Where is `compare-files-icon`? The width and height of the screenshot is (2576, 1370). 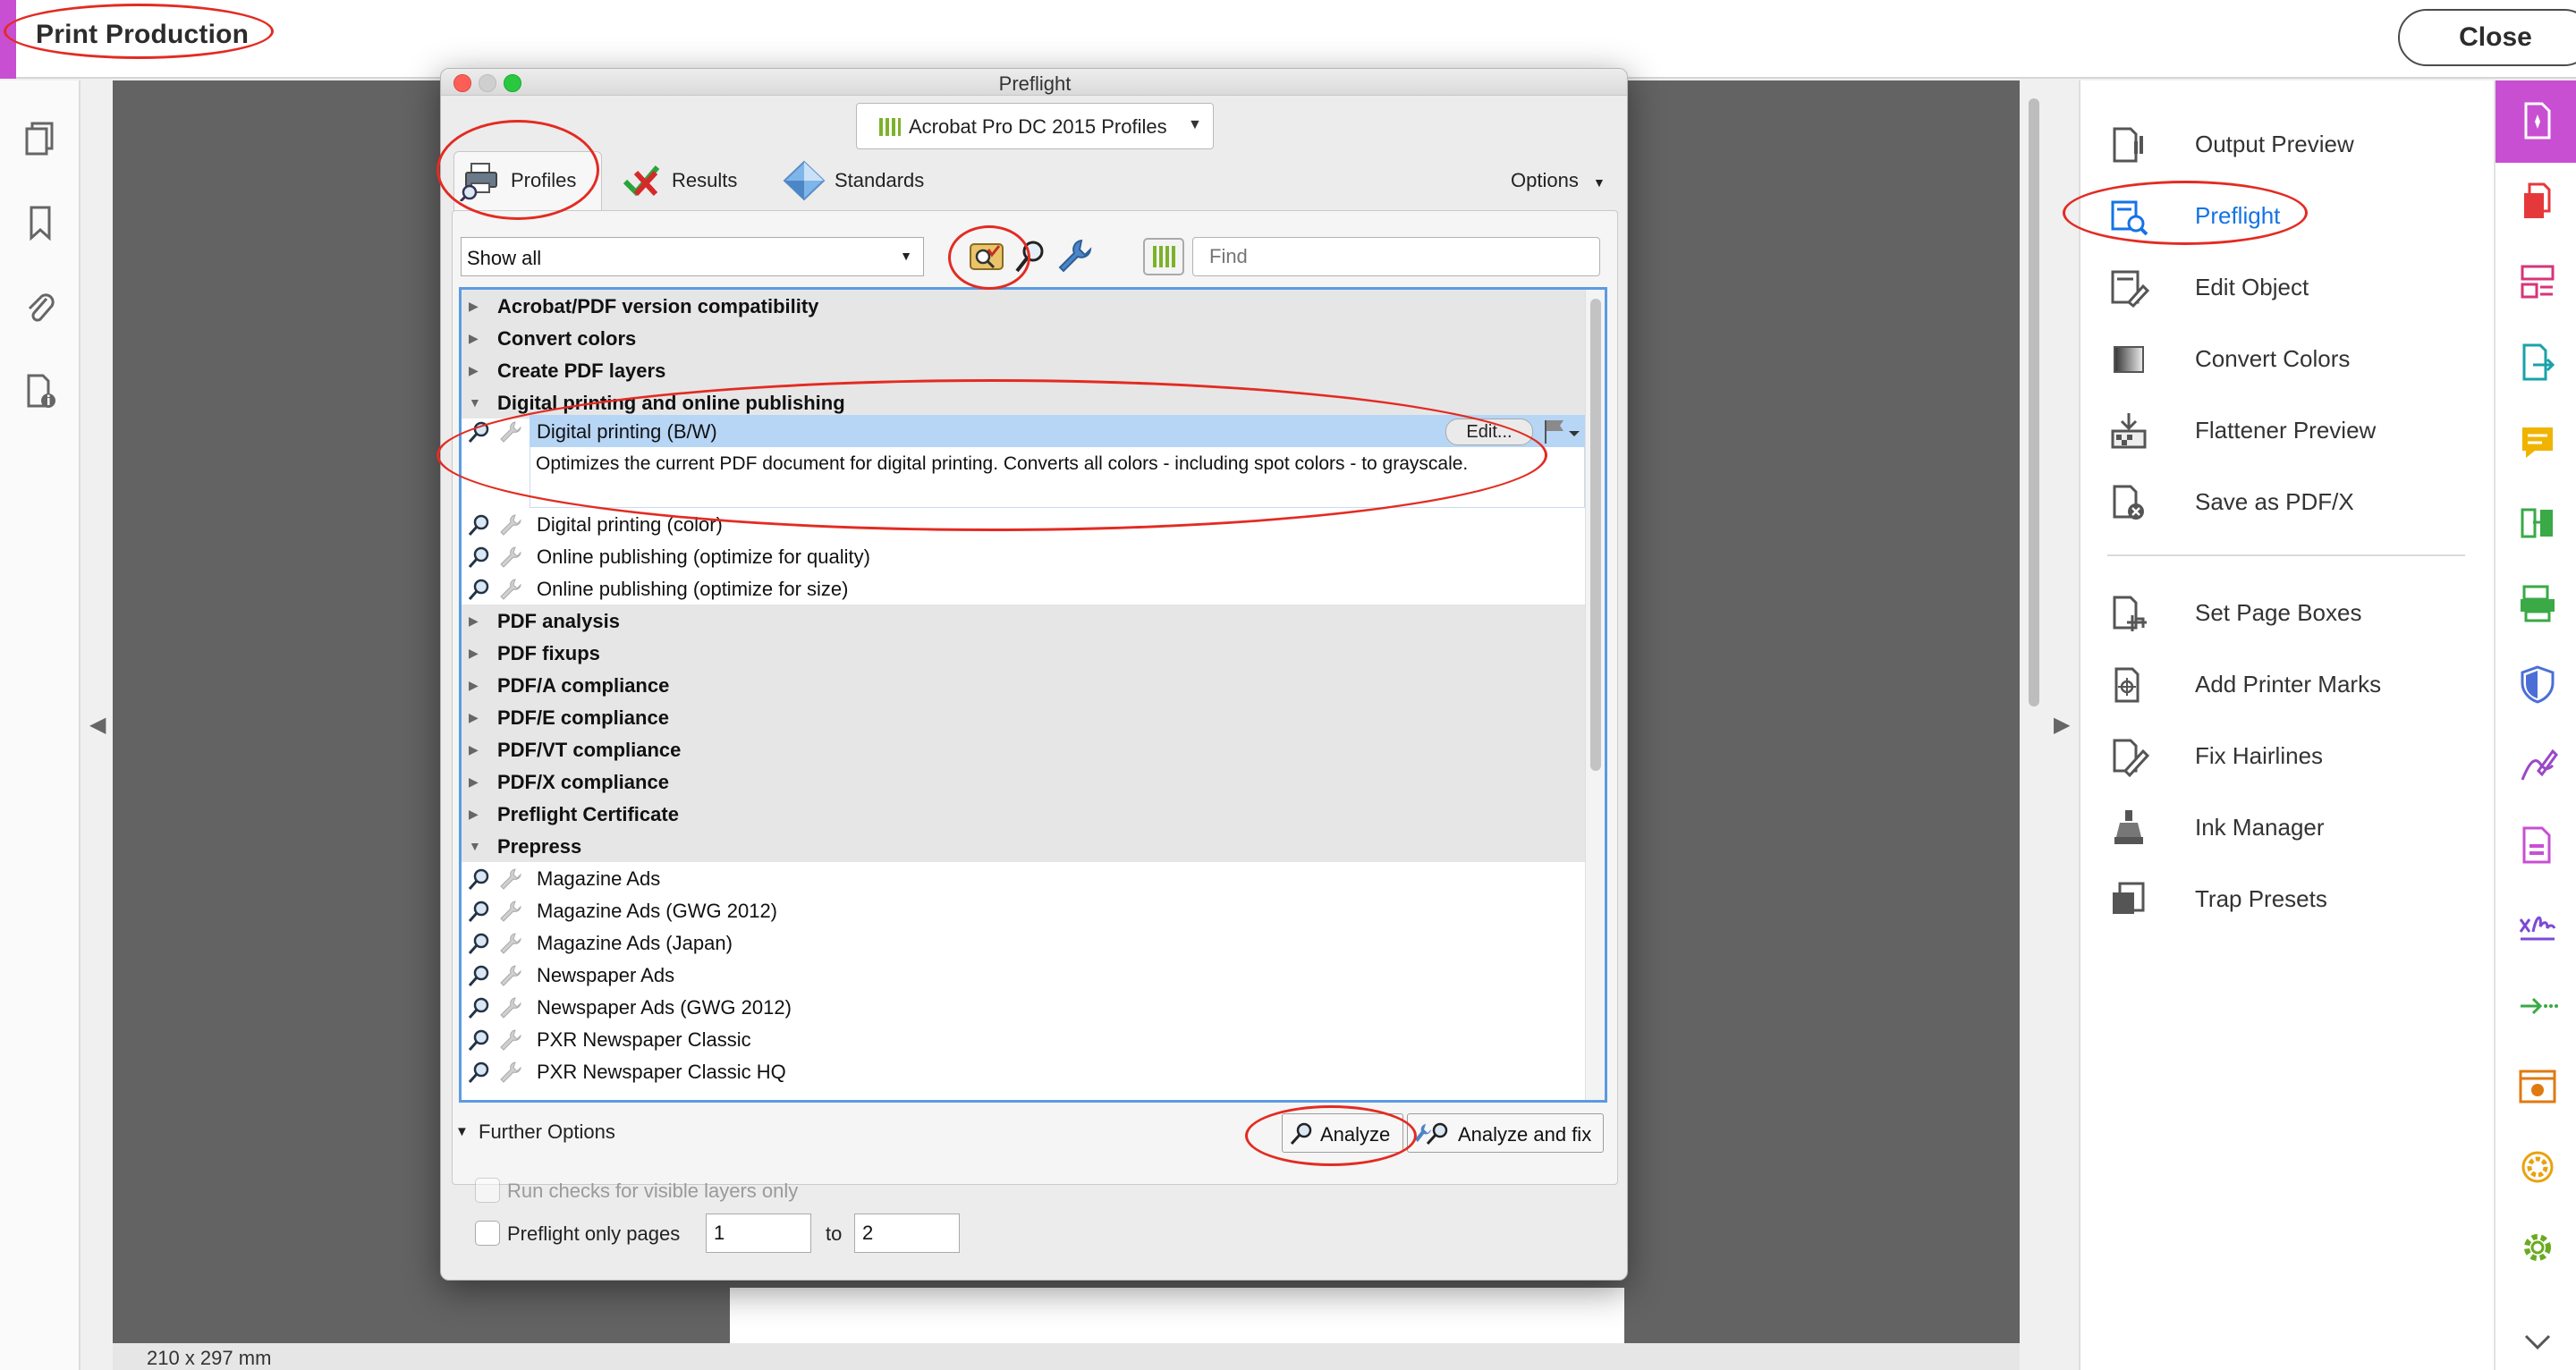
compare-files-icon is located at coordinates (2537, 523).